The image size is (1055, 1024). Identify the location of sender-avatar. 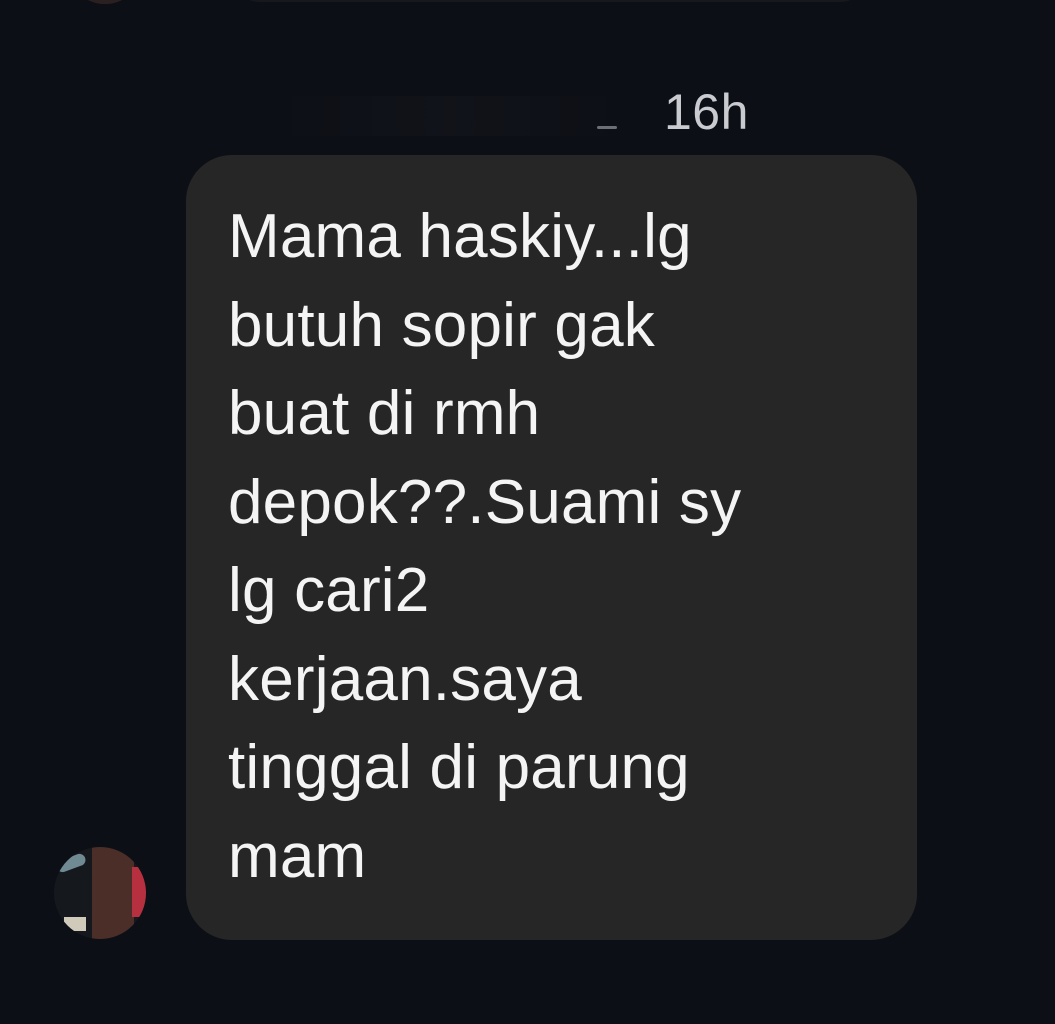
(100, 893).